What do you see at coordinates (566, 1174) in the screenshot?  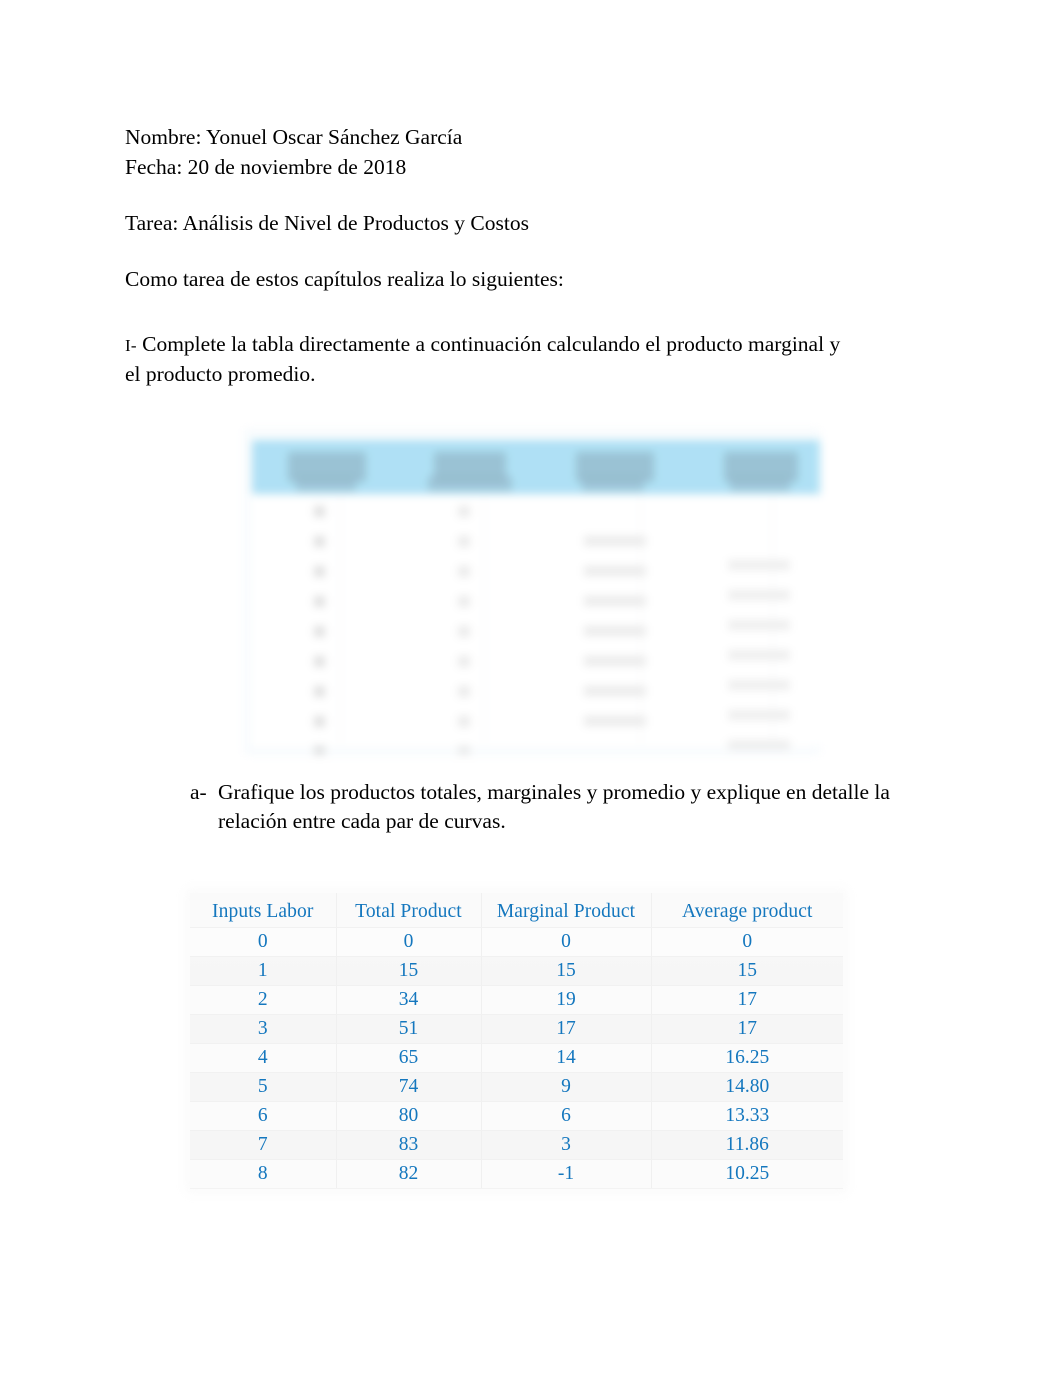 I see `cell-marginal-product: -1` at bounding box center [566, 1174].